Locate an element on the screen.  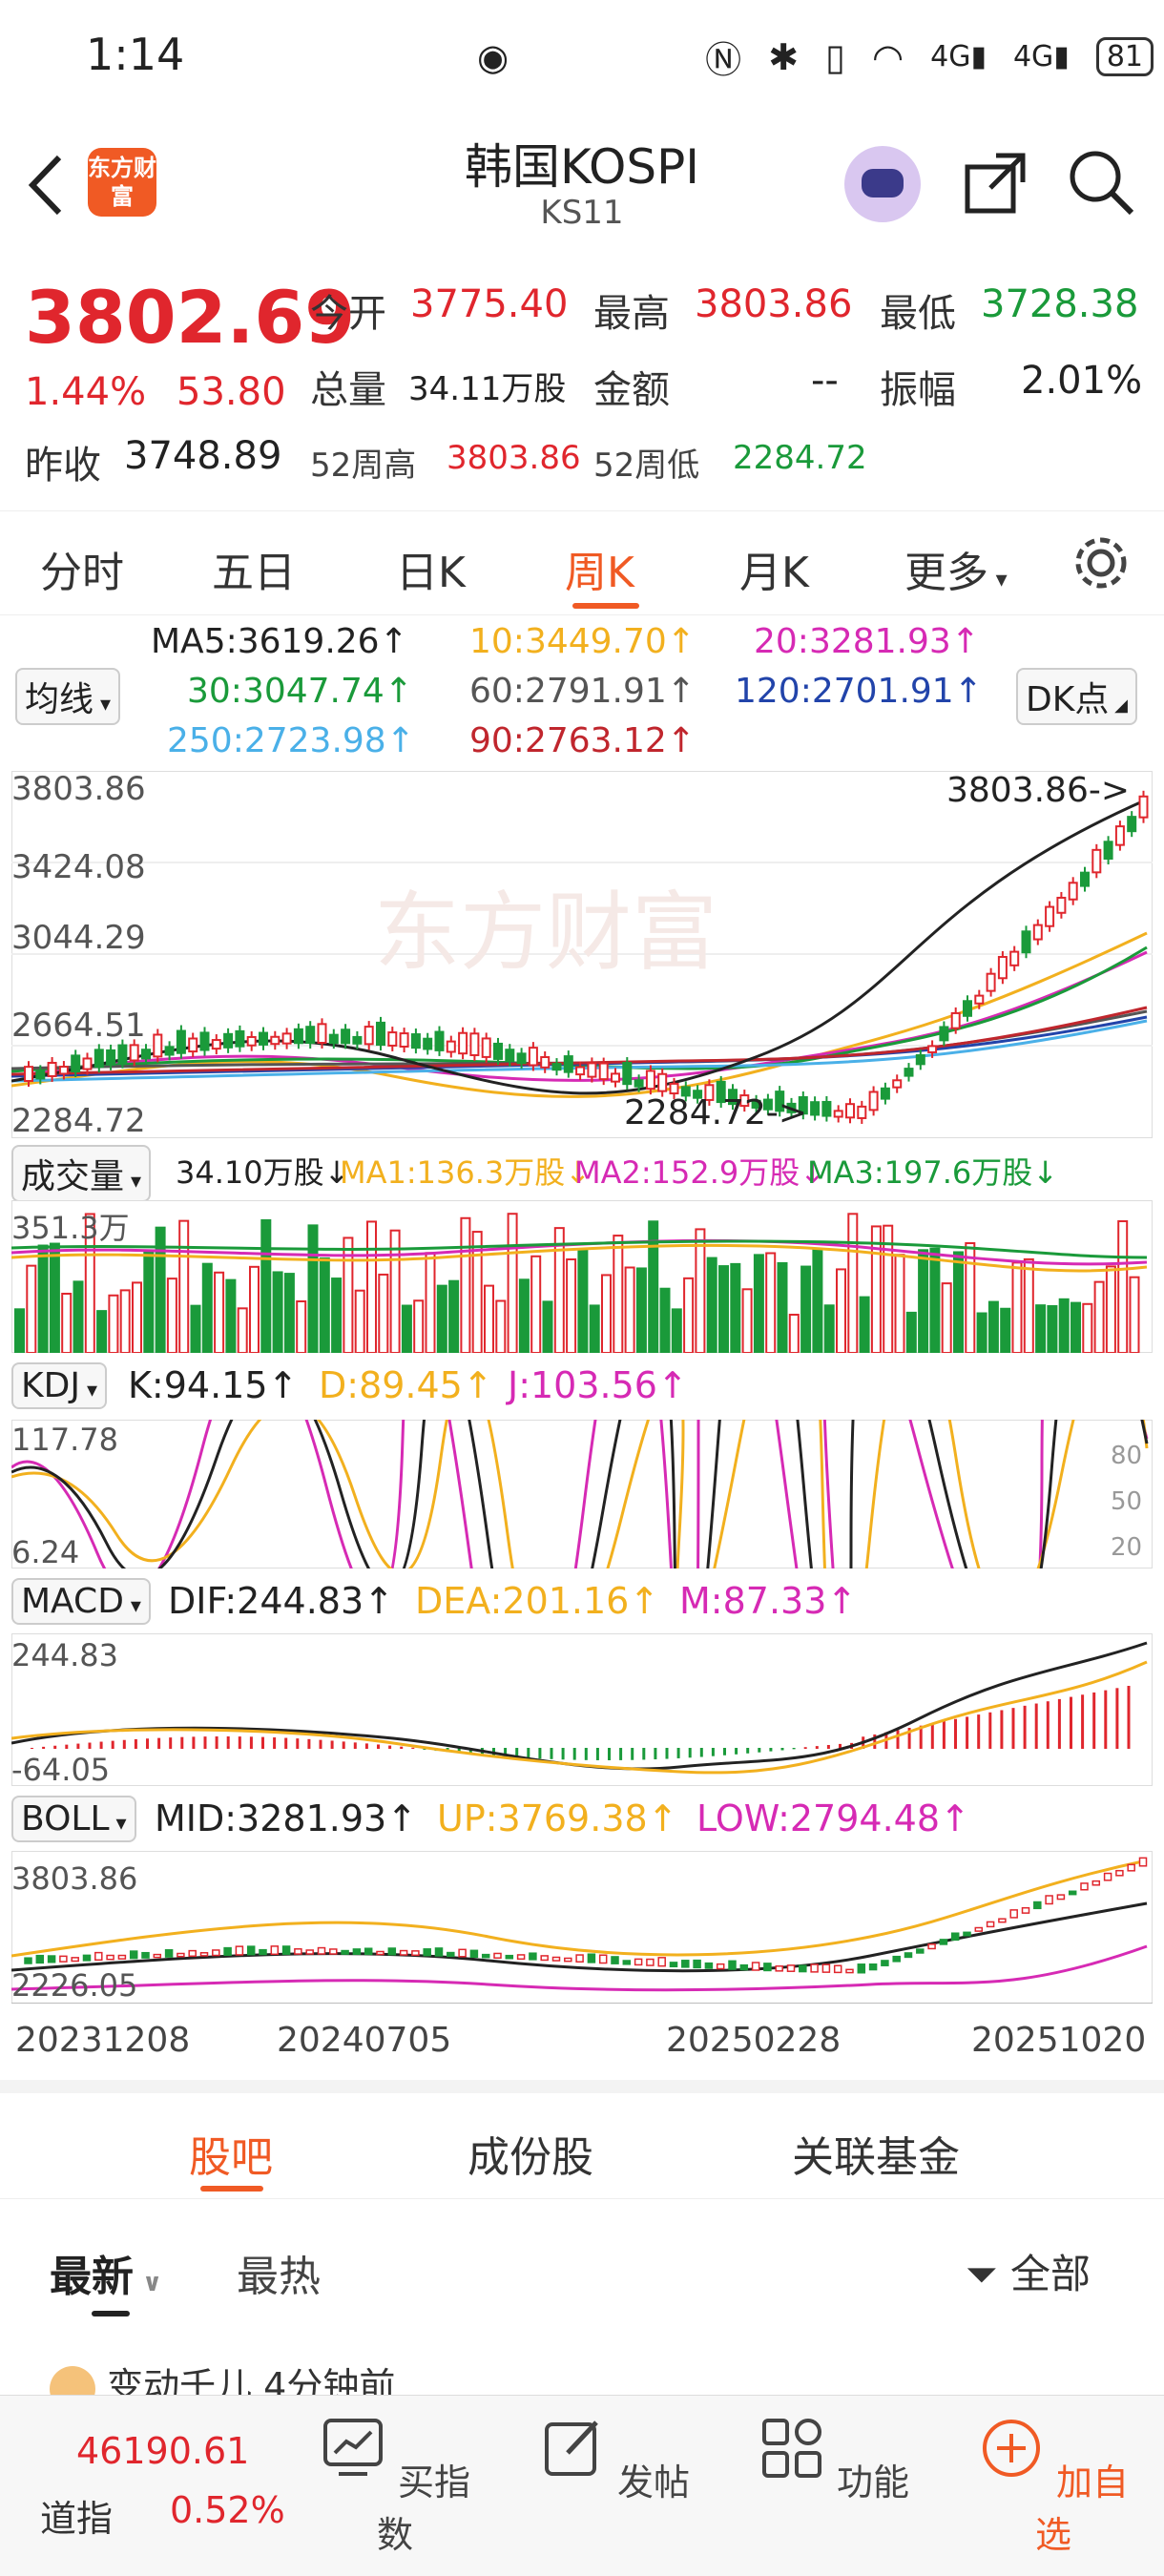
tab-constituents: 成份股 is located at coordinates (530, 2153).